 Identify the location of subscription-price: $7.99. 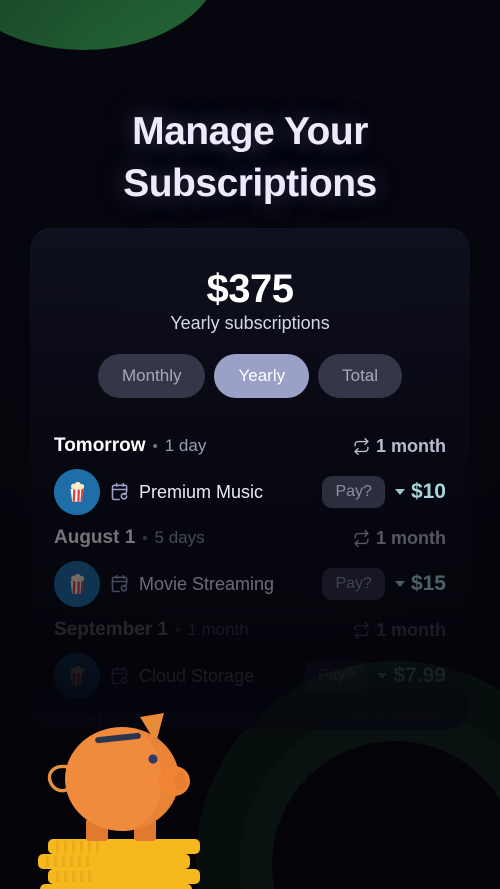
(419, 675).